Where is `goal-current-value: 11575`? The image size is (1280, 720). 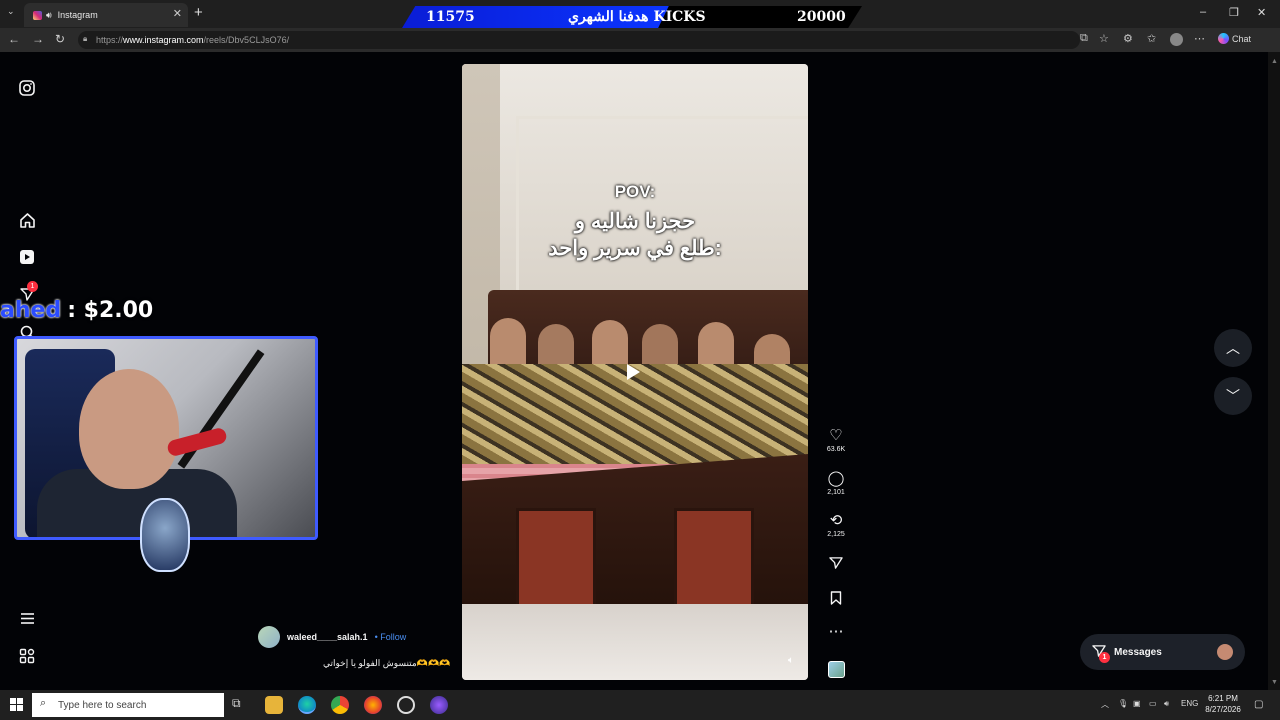 goal-current-value: 11575 is located at coordinates (450, 17).